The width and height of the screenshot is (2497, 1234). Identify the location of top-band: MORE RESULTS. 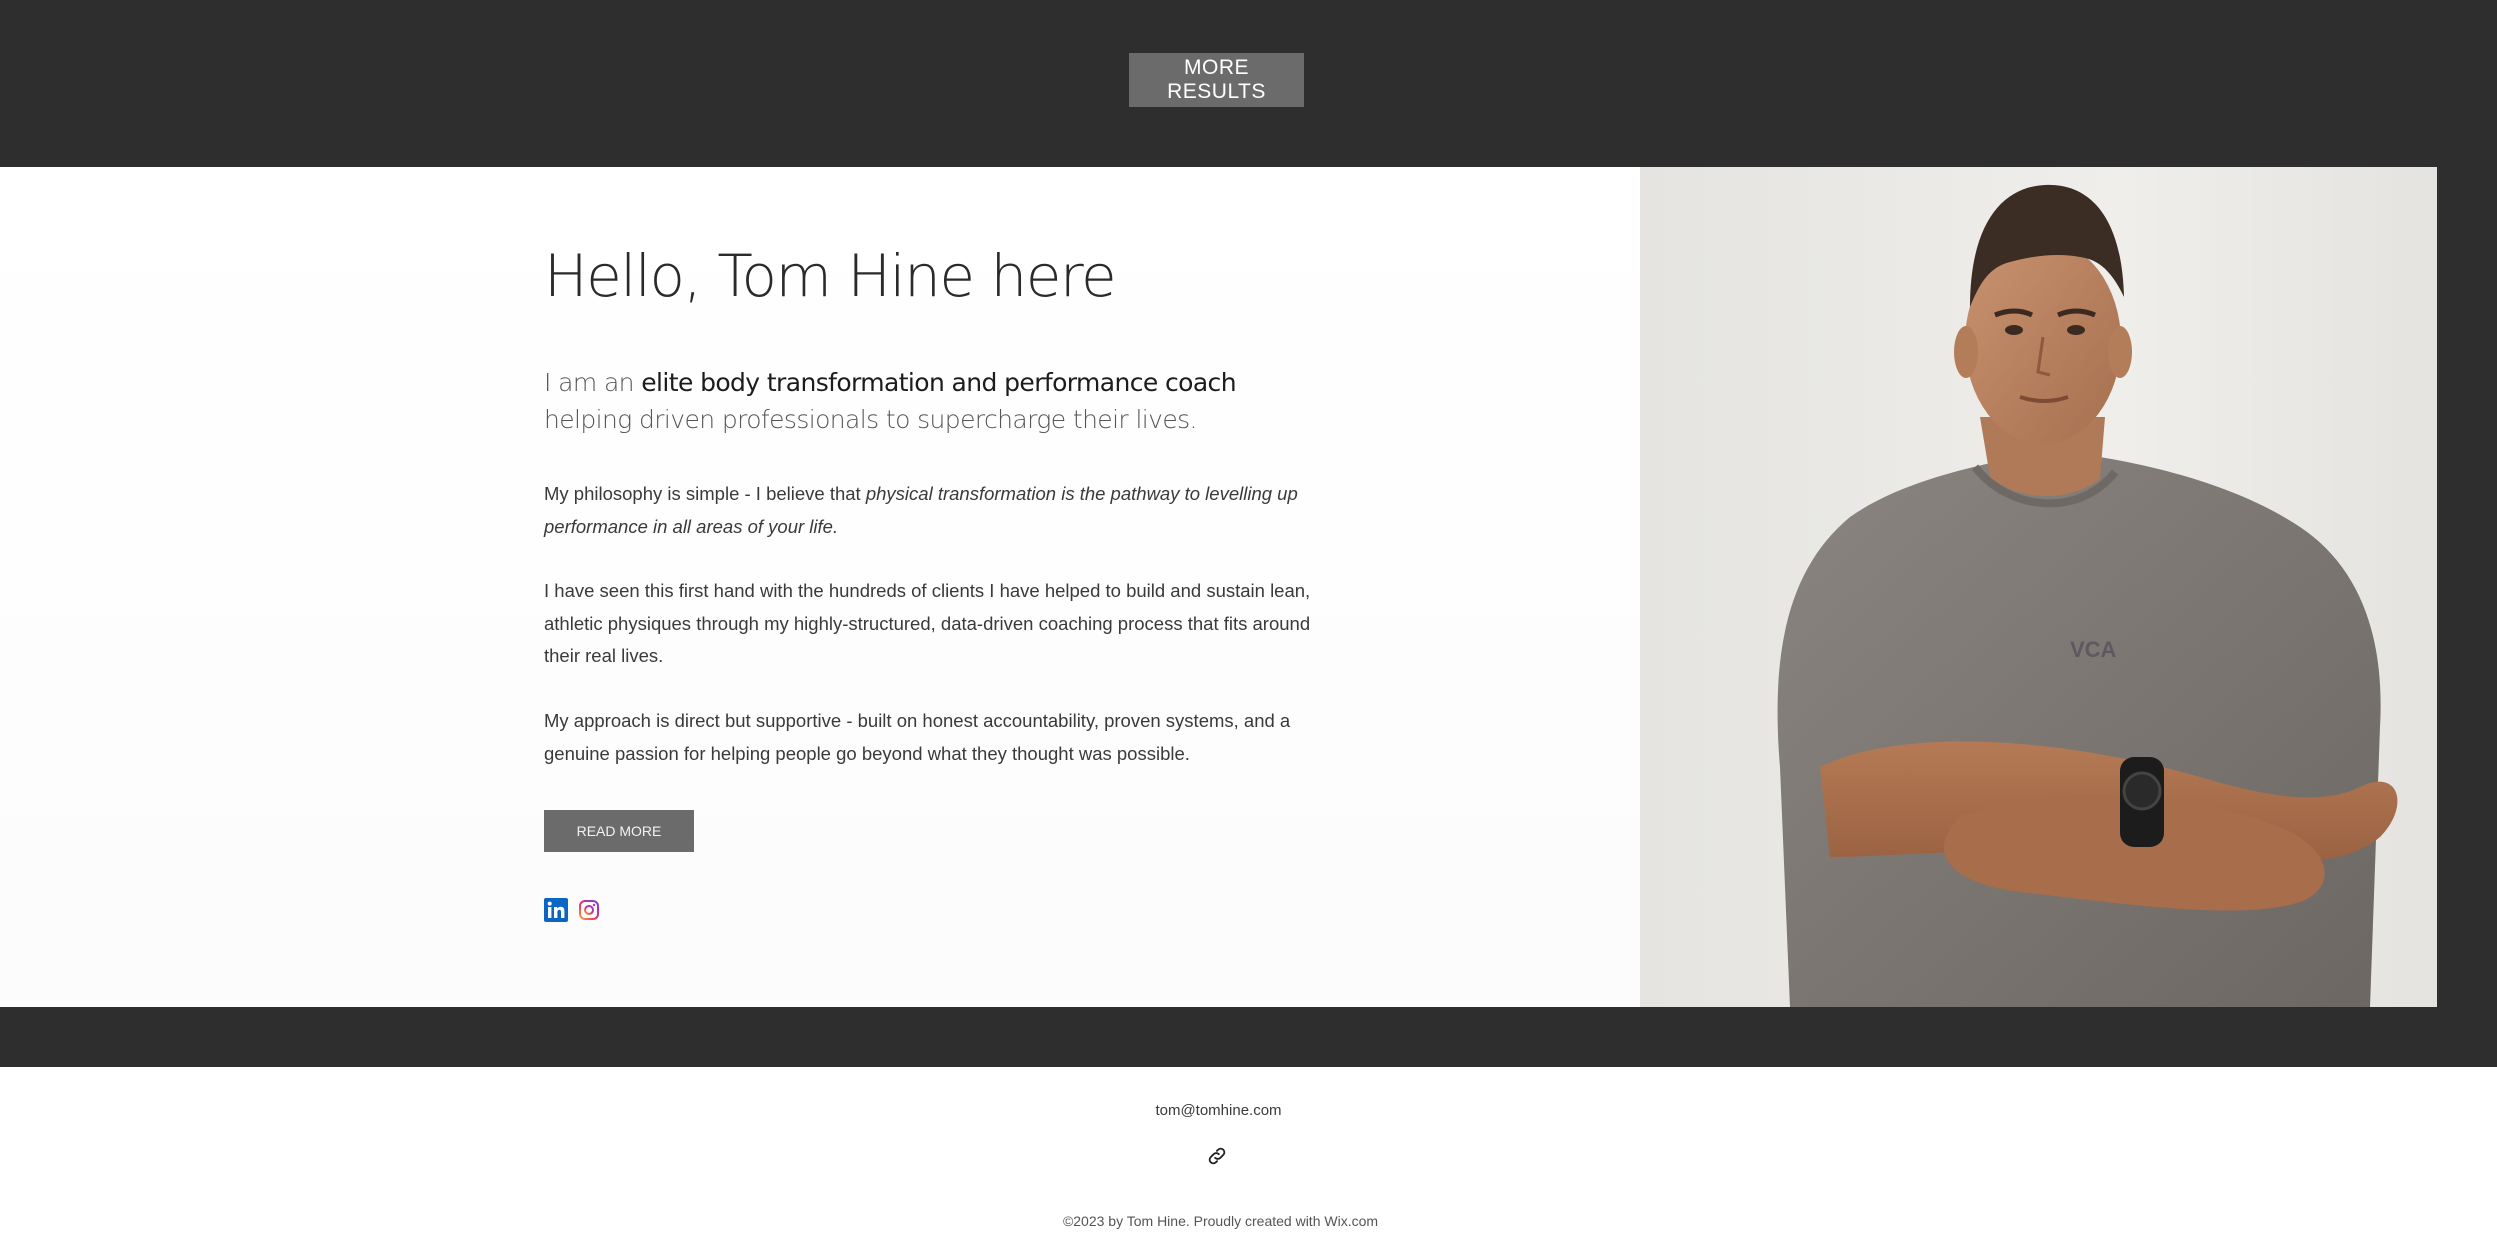
(1248, 83).